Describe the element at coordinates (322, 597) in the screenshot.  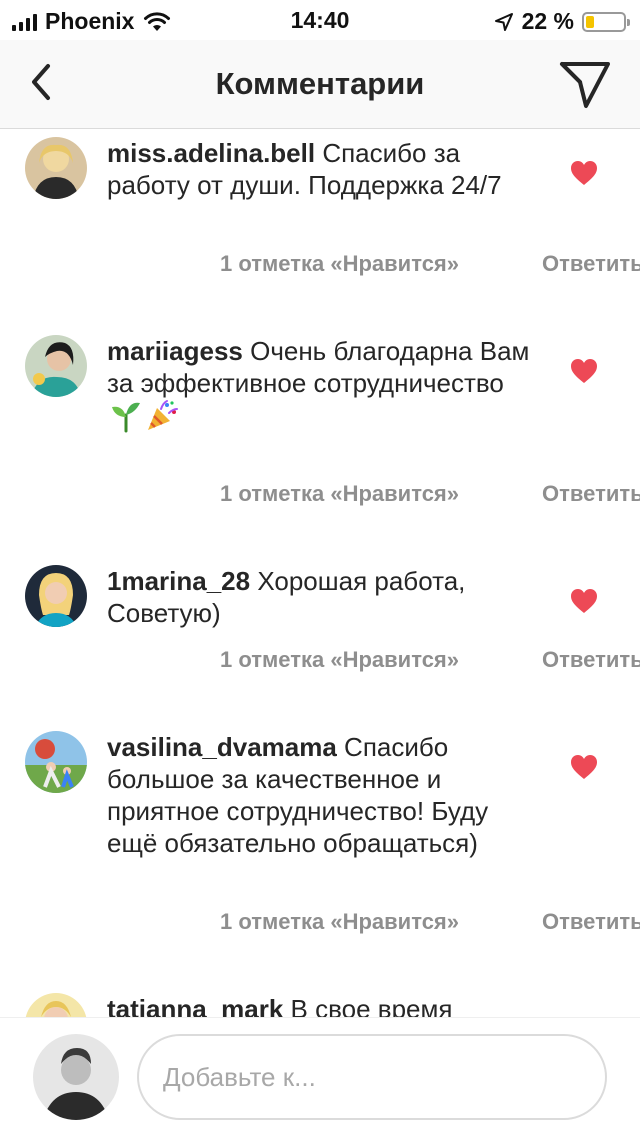
I see `comment-body: 1marina_28 Хорошая работа, Советую)` at that location.